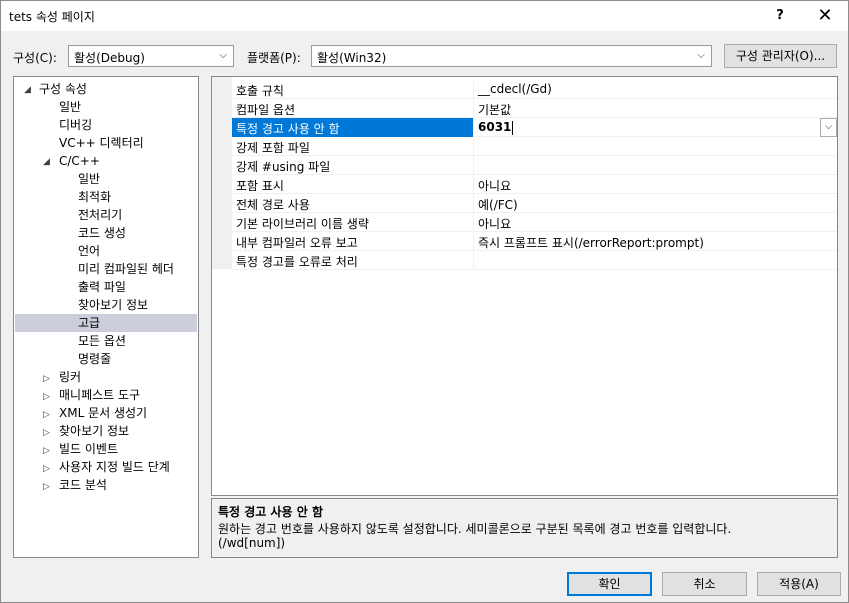 The width and height of the screenshot is (849, 603). I want to click on property-row: 호출 규칙 __cdecl(/Gd), so click(534, 89).